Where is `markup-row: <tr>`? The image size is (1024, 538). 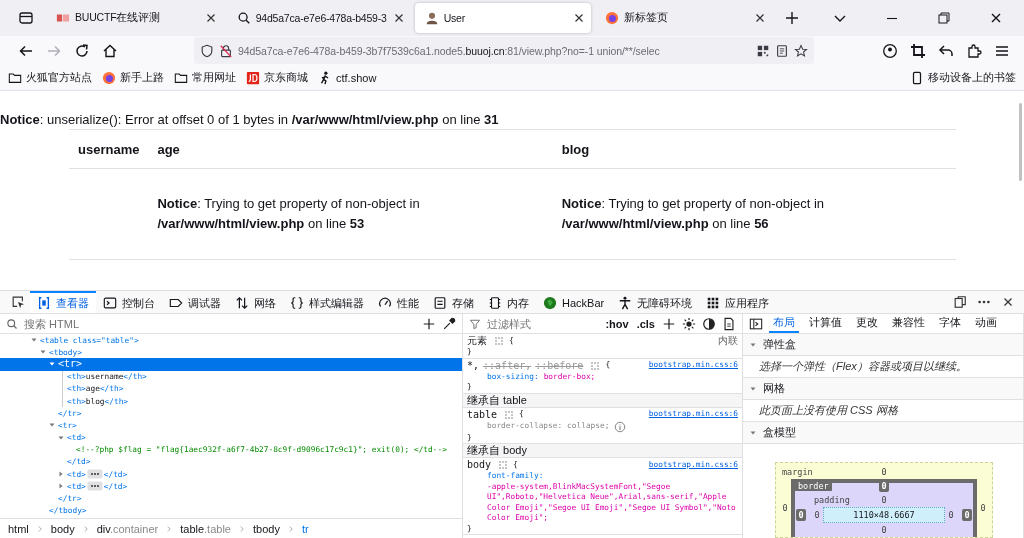 markup-row: <tr> is located at coordinates (231, 364).